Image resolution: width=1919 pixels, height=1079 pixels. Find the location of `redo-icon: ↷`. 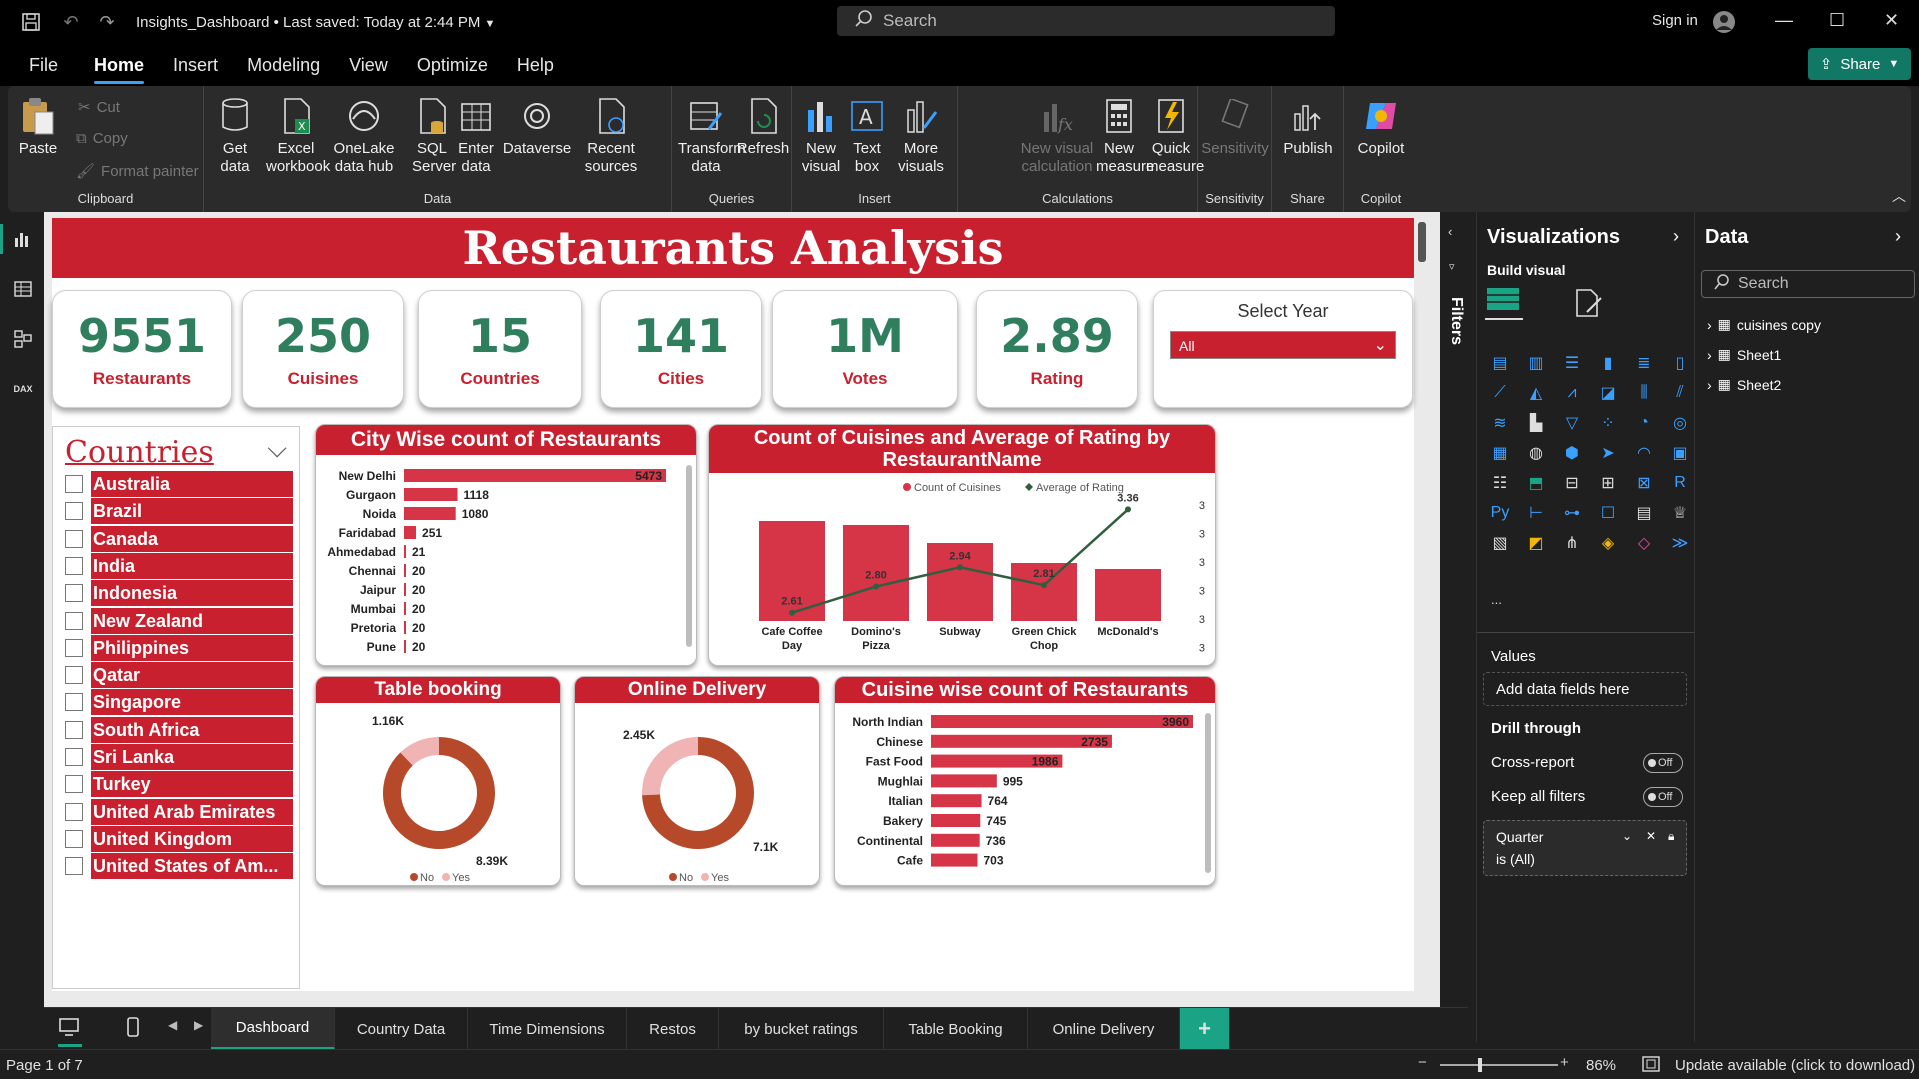

redo-icon: ↷ is located at coordinates (107, 22).